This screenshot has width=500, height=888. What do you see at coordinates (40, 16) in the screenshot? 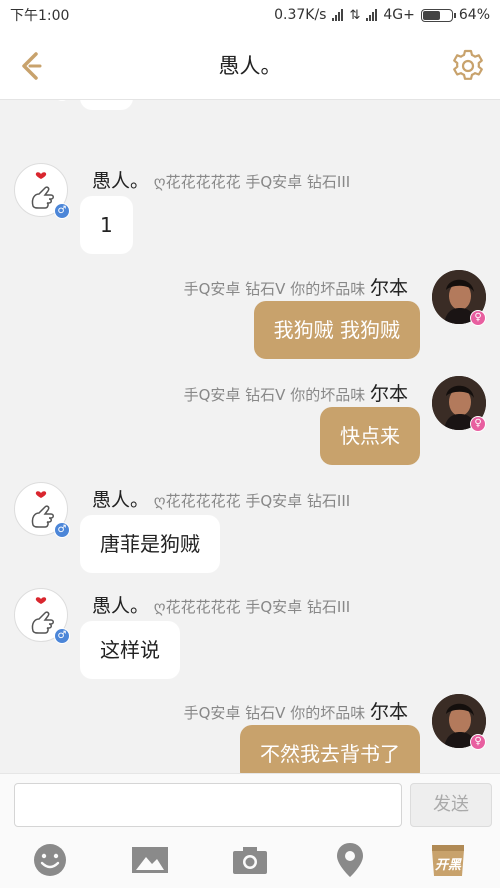
I see `status-time: 下午1:00` at bounding box center [40, 16].